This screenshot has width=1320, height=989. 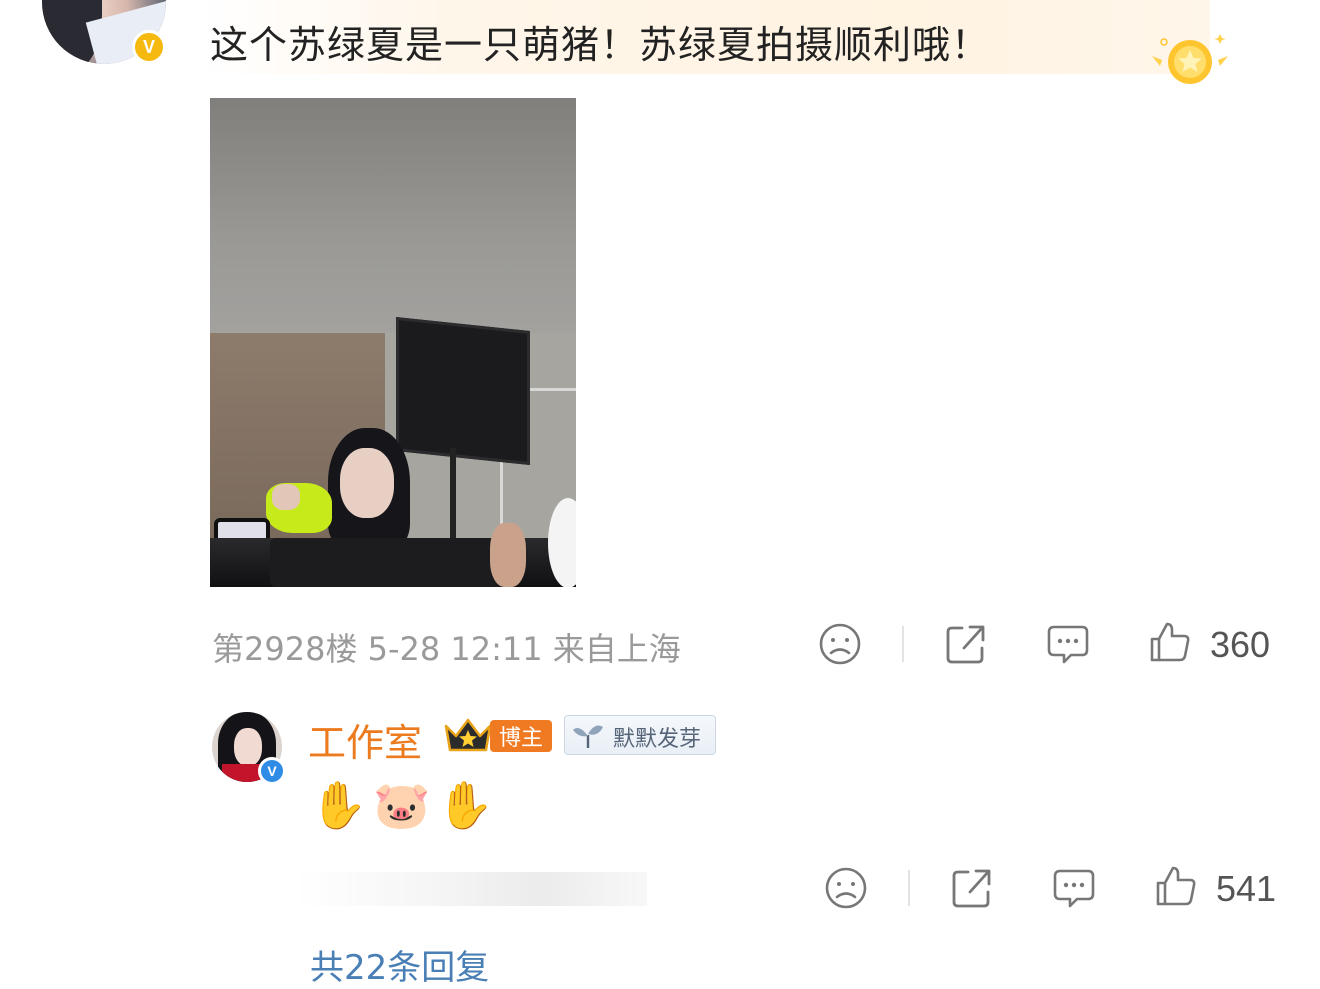 I want to click on like-count: 360, so click(x=1240, y=644).